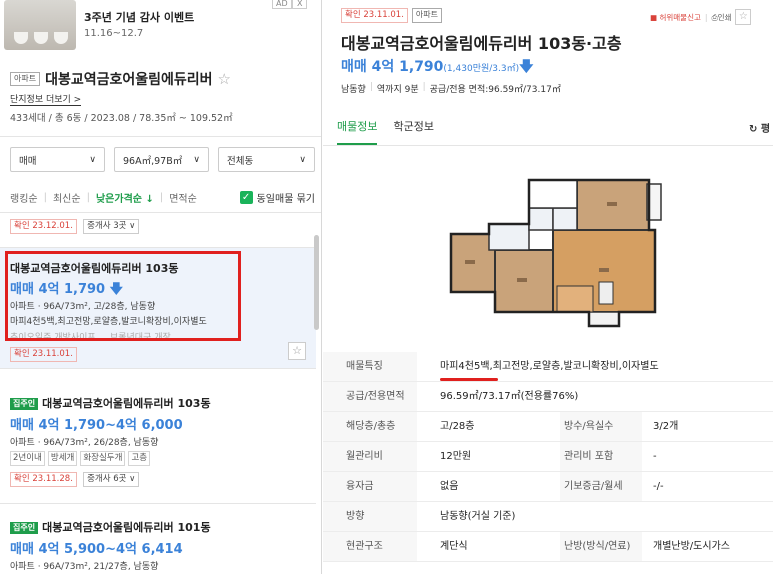  I want to click on ad-thumbnail, so click(40, 25).